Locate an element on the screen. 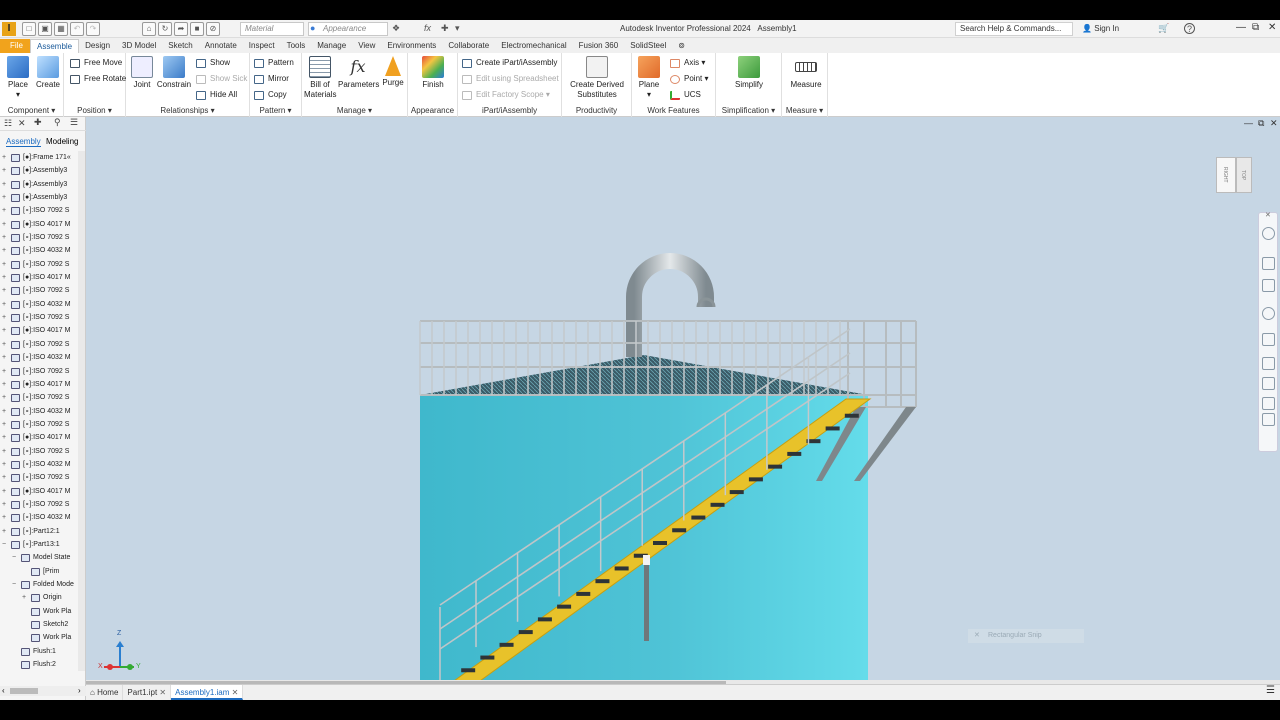 The image size is (1280, 720). position-group-label: Position ▾ is located at coordinates (94, 110).